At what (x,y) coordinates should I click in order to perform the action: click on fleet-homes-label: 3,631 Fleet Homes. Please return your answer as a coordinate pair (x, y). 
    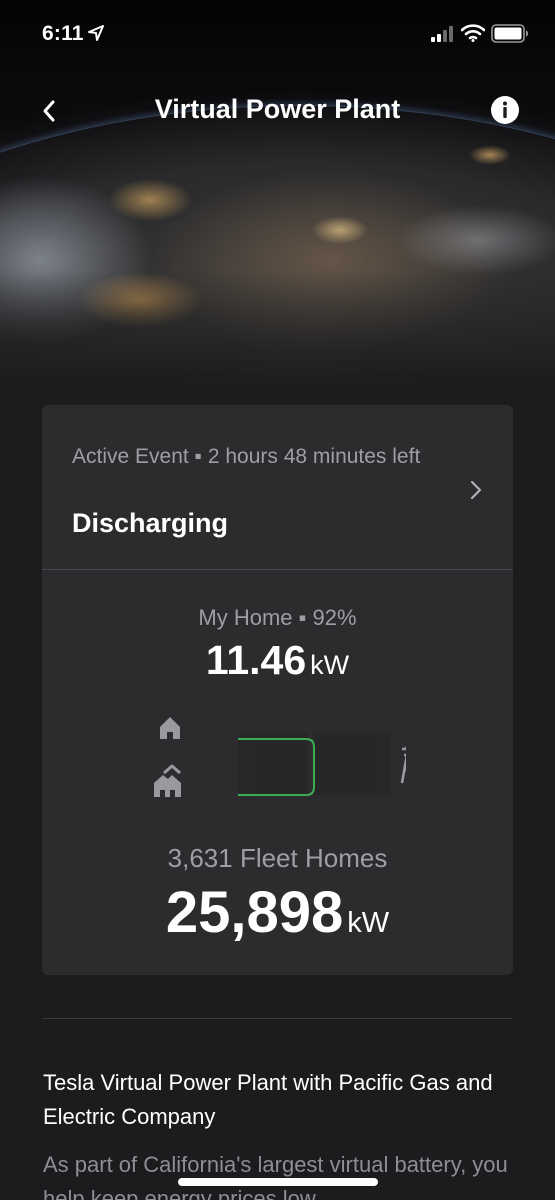
    Looking at the image, I should click on (277, 858).